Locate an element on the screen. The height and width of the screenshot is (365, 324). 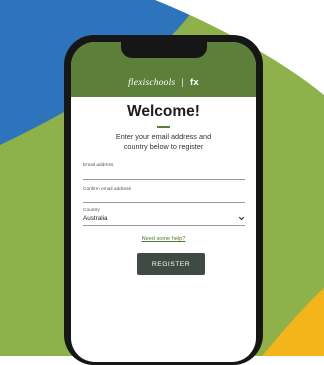
subtitle-line-2: country below to register is located at coordinates (163, 146).